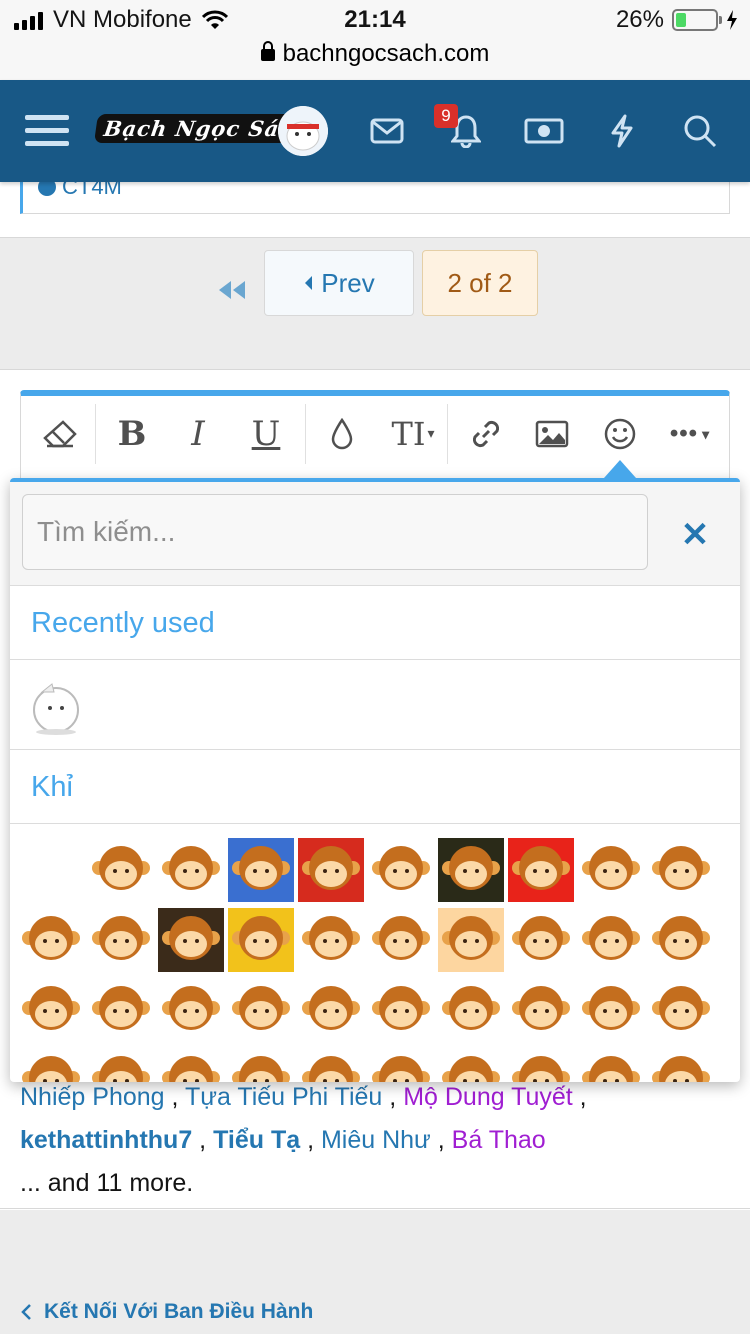 The height and width of the screenshot is (1334, 750). I want to click on user-link: kethattinhthu7, so click(106, 1140).